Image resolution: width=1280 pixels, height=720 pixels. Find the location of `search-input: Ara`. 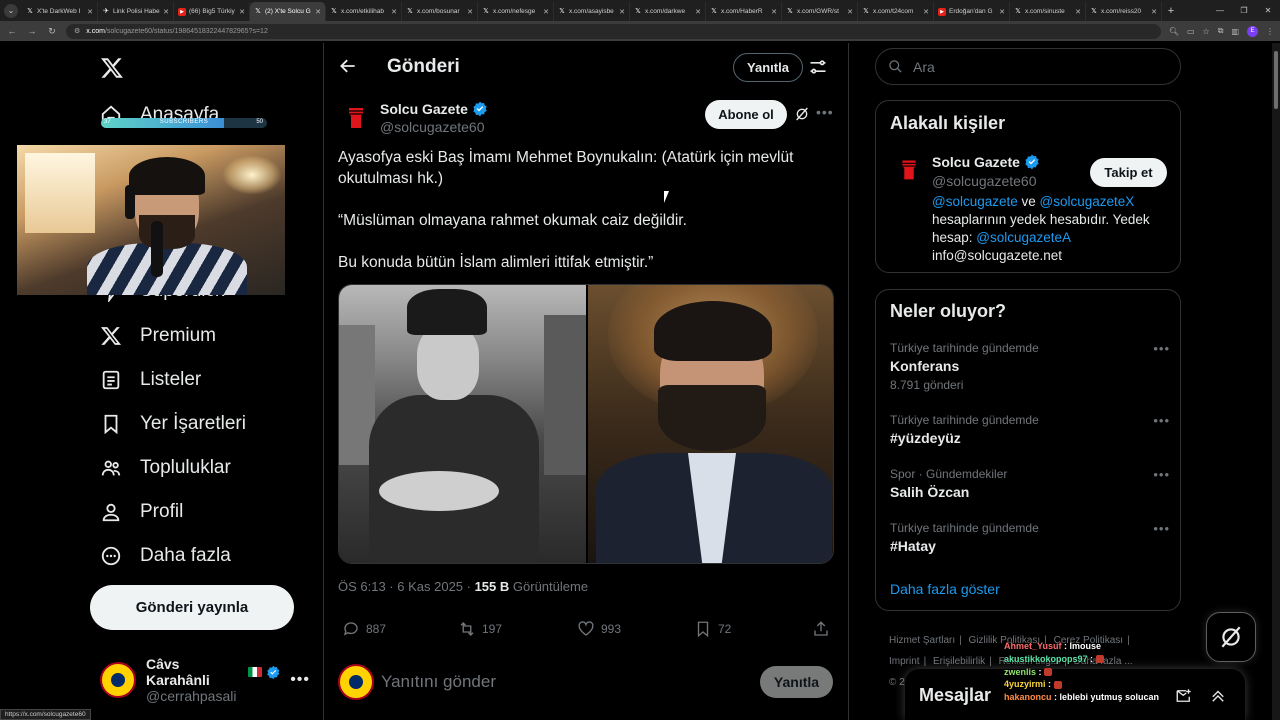

search-input: Ara is located at coordinates (1028, 66).